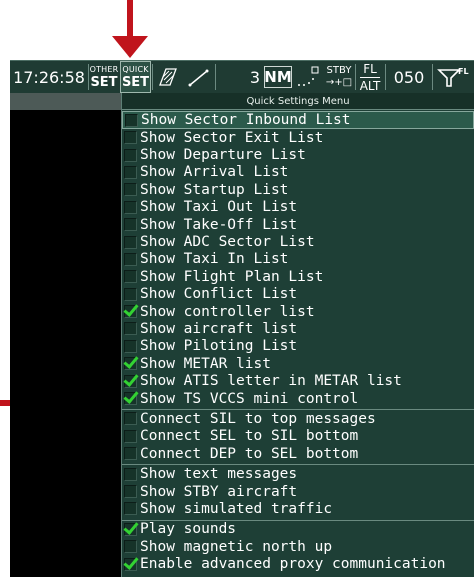 The image size is (474, 577). What do you see at coordinates (219, 224) in the screenshot?
I see `menu-item-label: Show Take-Off List` at bounding box center [219, 224].